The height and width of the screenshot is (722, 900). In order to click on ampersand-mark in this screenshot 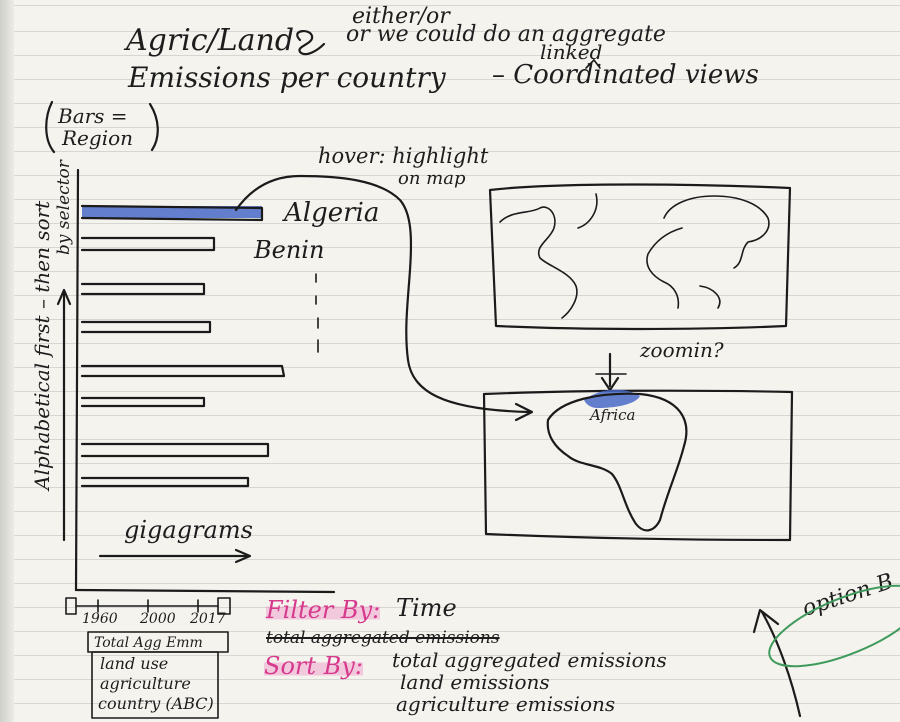, I will do `click(311, 43)`.